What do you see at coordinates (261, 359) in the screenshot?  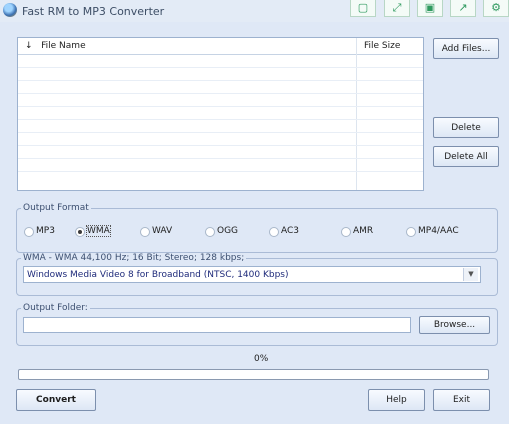 I see `progress-percent: 0%` at bounding box center [261, 359].